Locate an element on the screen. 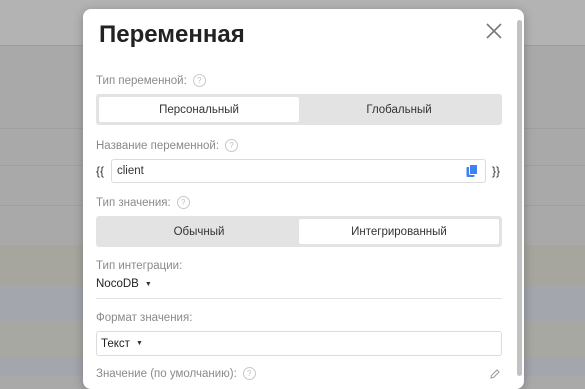  variable-name-value: client is located at coordinates (130, 171).